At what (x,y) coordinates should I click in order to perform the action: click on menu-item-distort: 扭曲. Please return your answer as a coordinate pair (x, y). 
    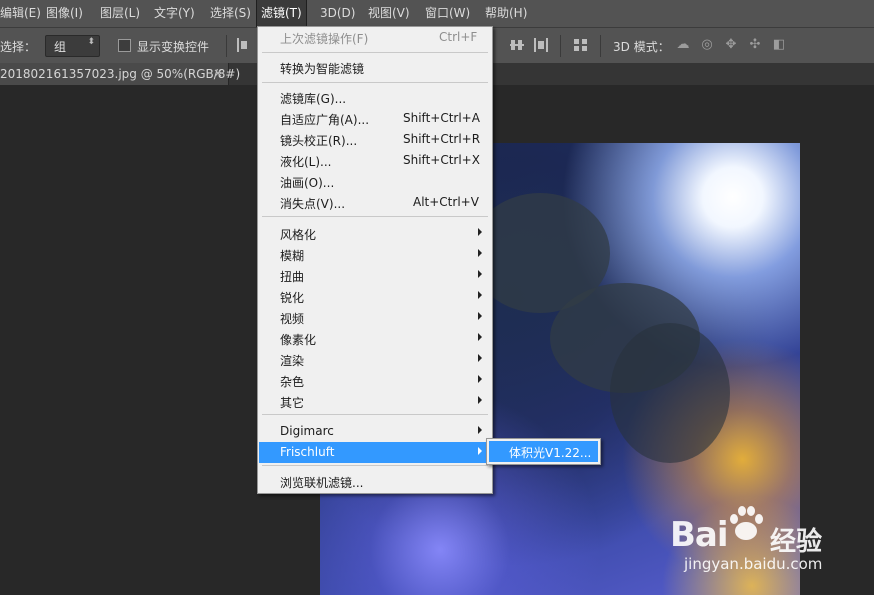
    Looking at the image, I should click on (375, 275).